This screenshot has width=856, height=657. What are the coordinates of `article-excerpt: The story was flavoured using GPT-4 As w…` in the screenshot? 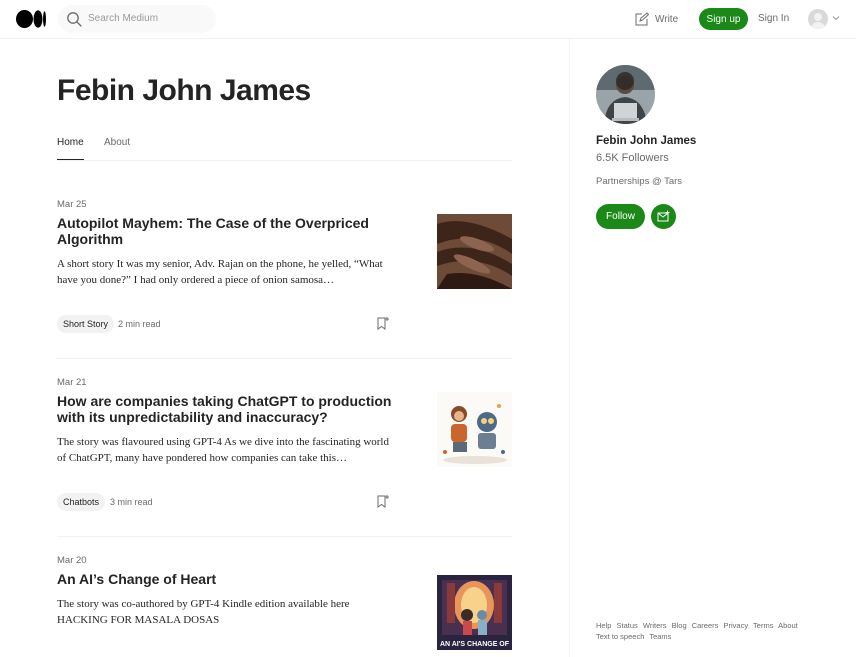 It's located at (227, 450).